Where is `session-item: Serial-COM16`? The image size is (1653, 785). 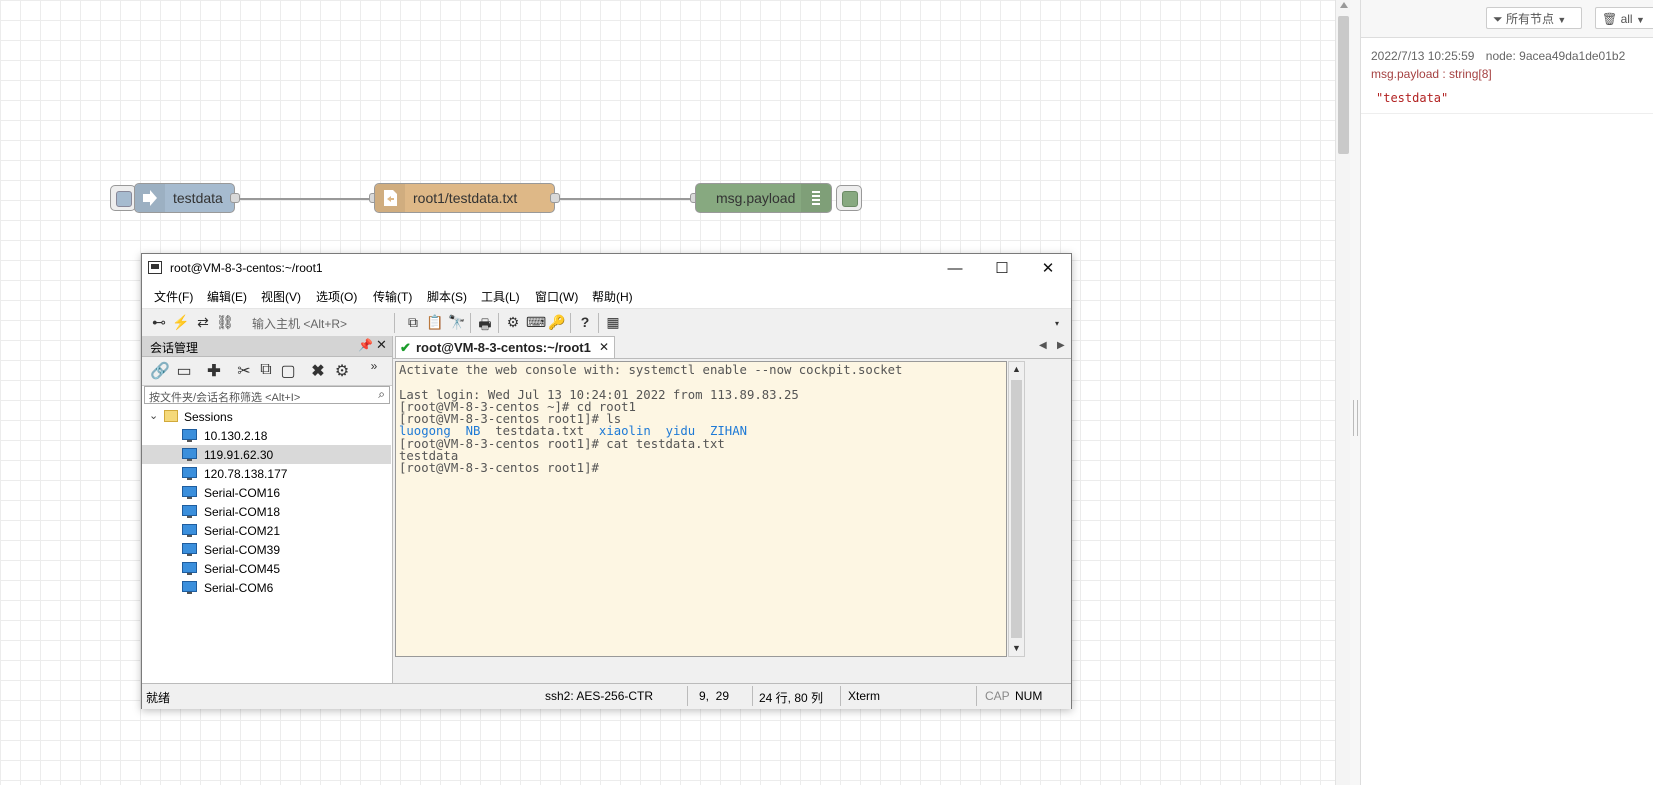
session-item: Serial-COM16 is located at coordinates (266, 492).